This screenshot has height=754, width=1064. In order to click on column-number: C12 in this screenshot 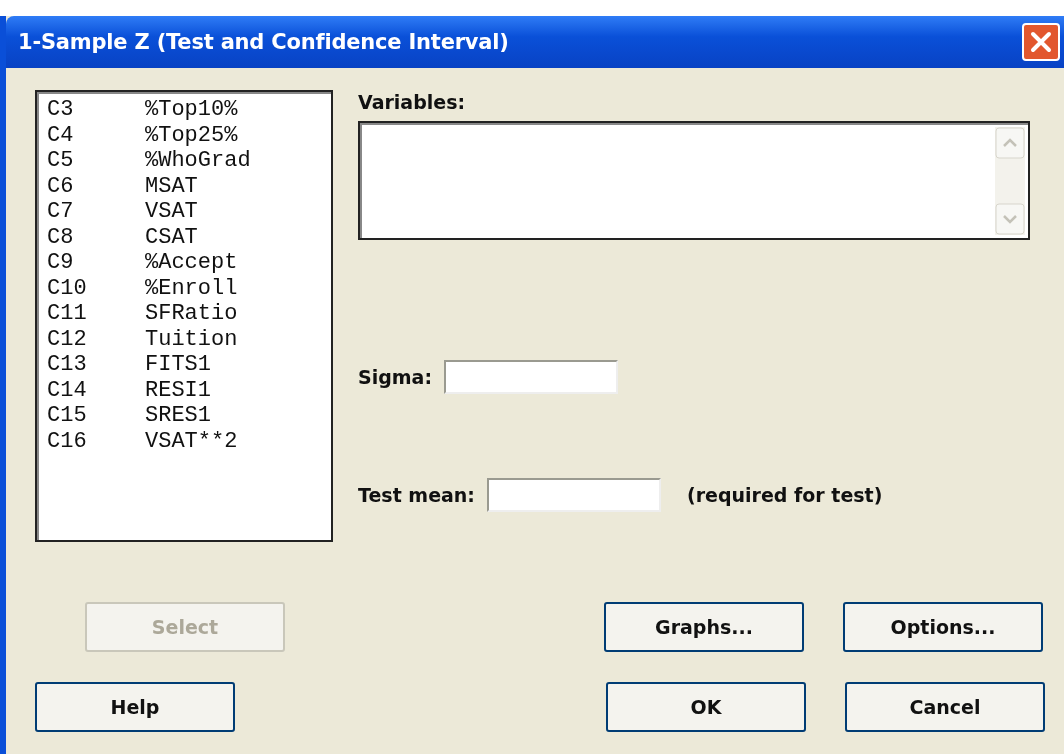, I will do `click(96, 339)`.